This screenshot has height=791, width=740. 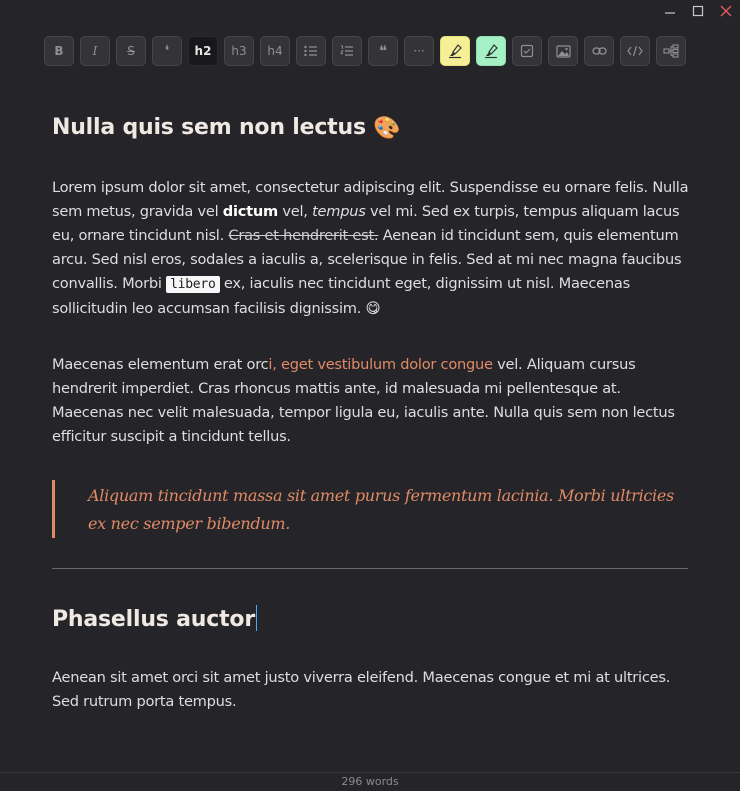 What do you see at coordinates (339, 211) in the screenshot?
I see `italic-text: tempus` at bounding box center [339, 211].